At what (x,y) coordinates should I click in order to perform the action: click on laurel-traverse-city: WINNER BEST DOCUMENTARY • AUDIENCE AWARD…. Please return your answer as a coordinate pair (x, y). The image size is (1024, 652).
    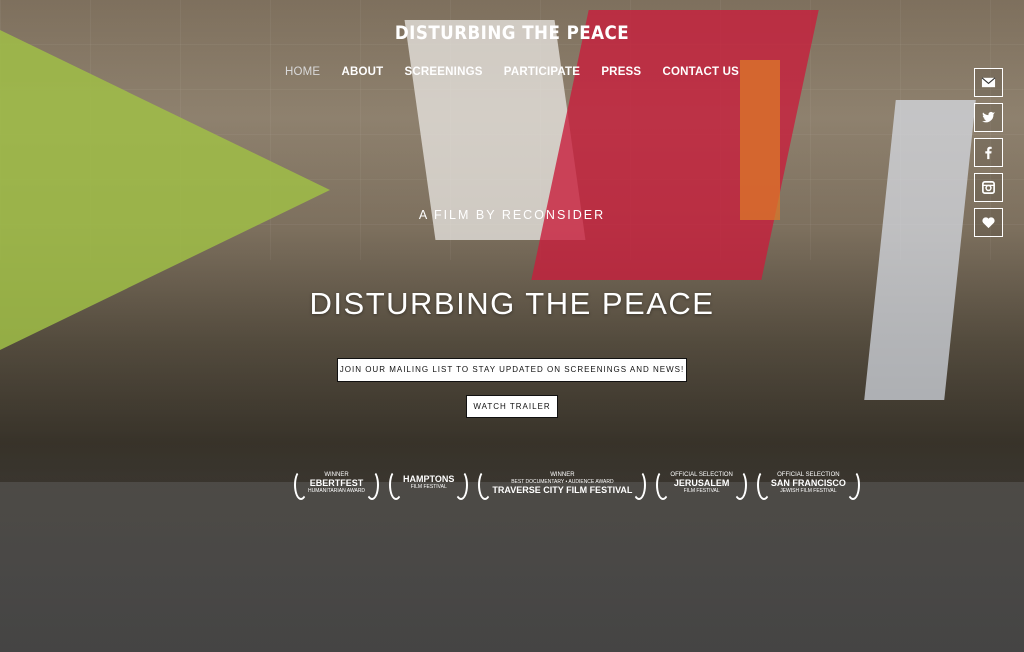
    Looking at the image, I should click on (562, 483).